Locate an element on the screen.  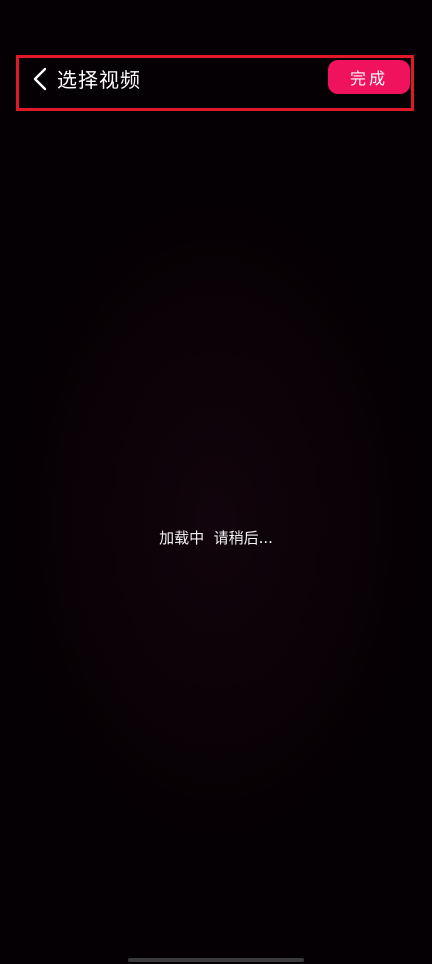
page-title: 选择视频 is located at coordinates (99, 80).